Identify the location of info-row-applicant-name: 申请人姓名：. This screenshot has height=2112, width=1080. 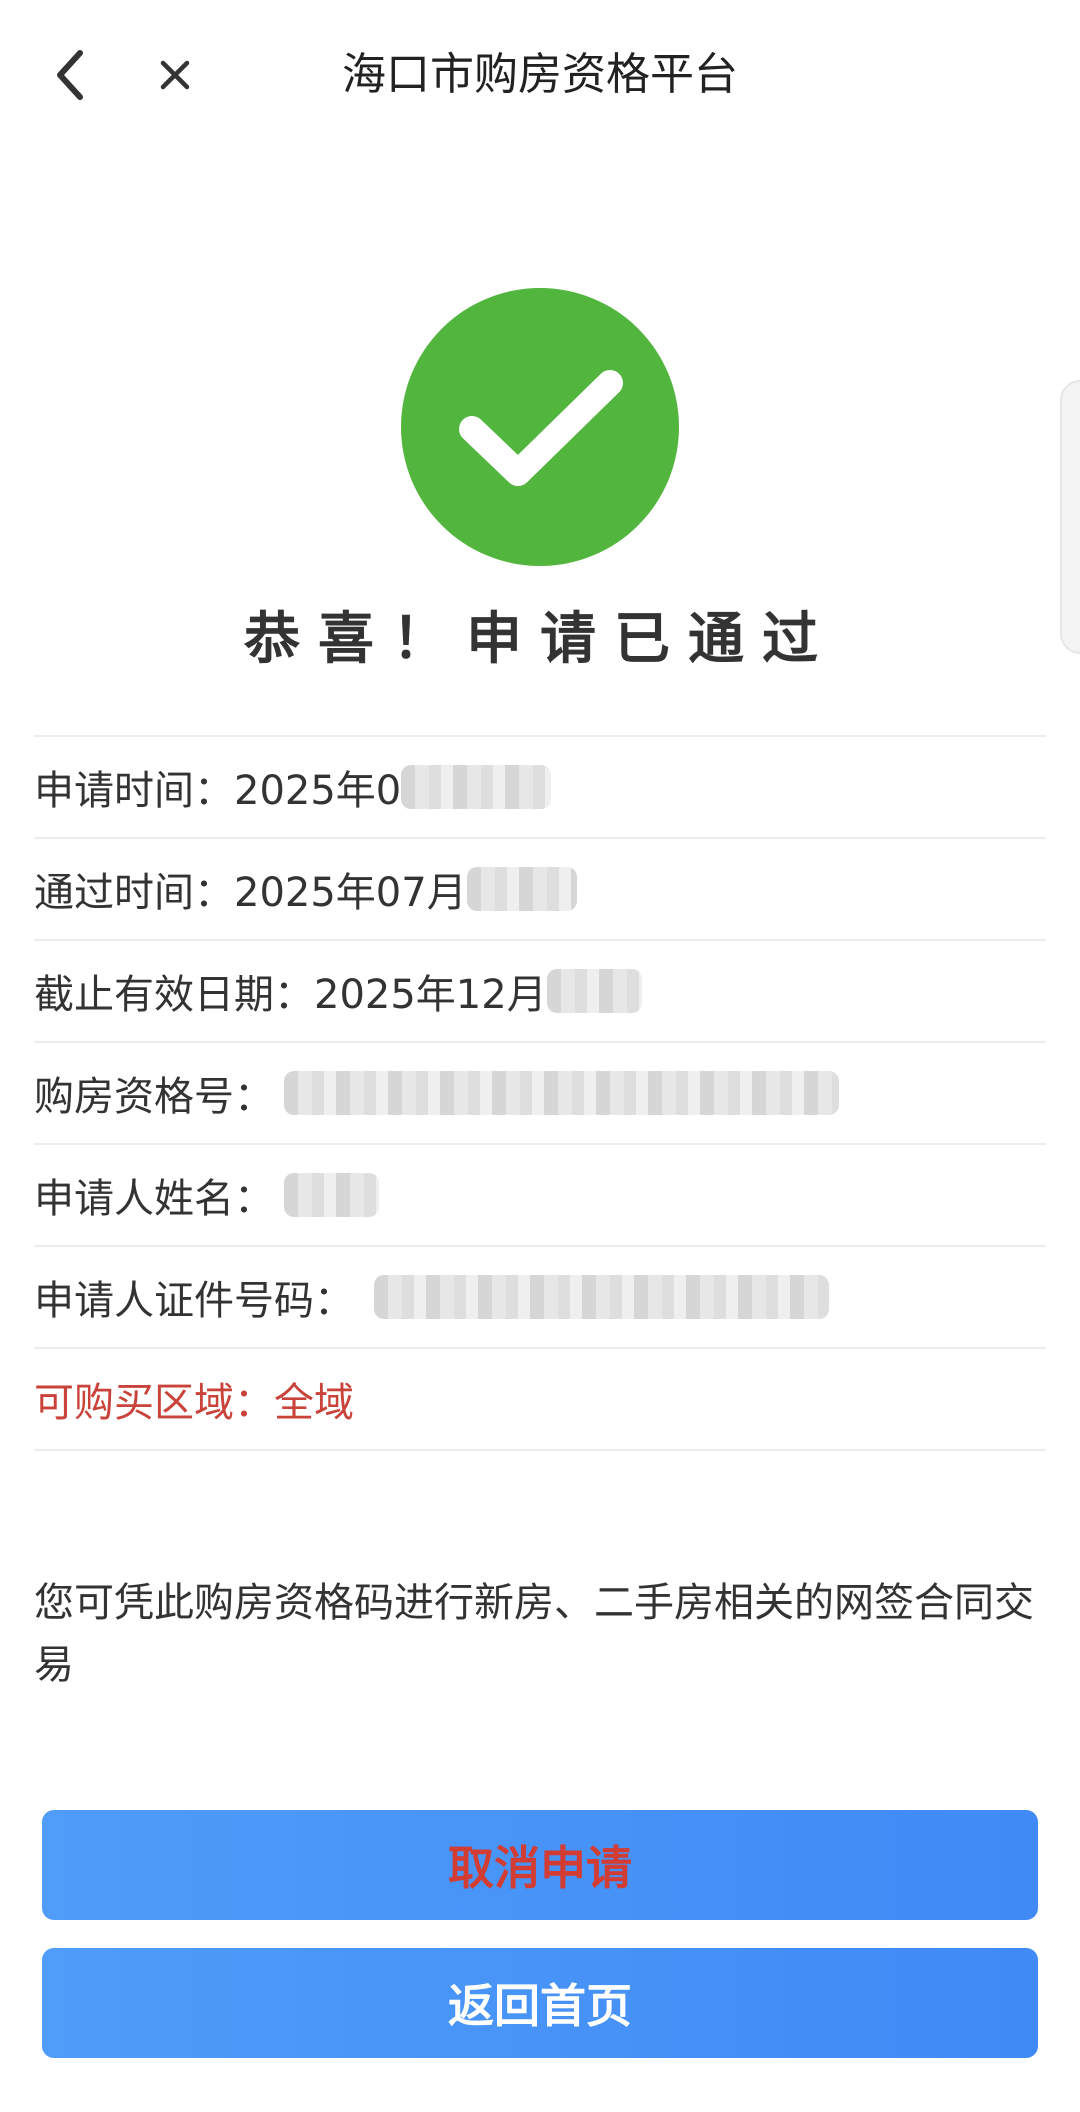
(540, 1196).